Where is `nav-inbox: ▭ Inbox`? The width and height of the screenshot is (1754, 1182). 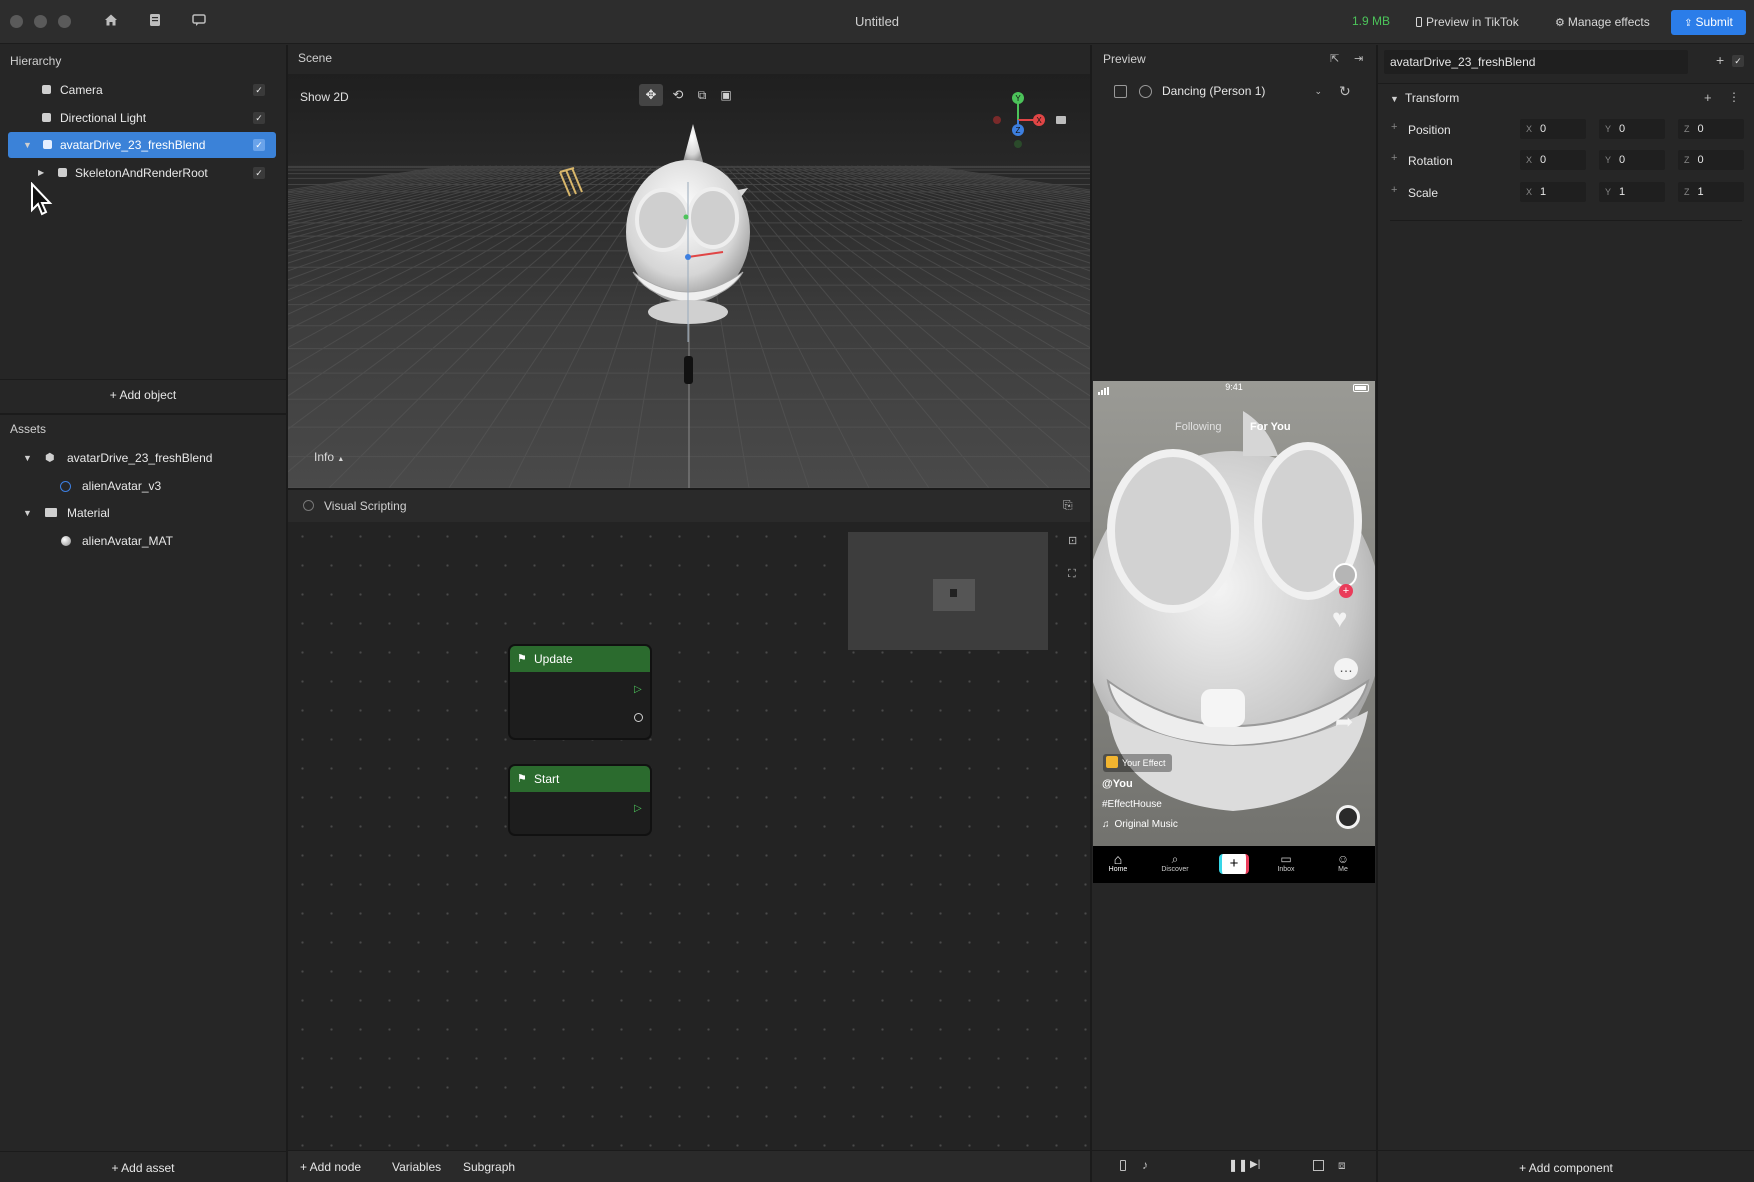
nav-inbox: ▭ Inbox is located at coordinates (1286, 862).